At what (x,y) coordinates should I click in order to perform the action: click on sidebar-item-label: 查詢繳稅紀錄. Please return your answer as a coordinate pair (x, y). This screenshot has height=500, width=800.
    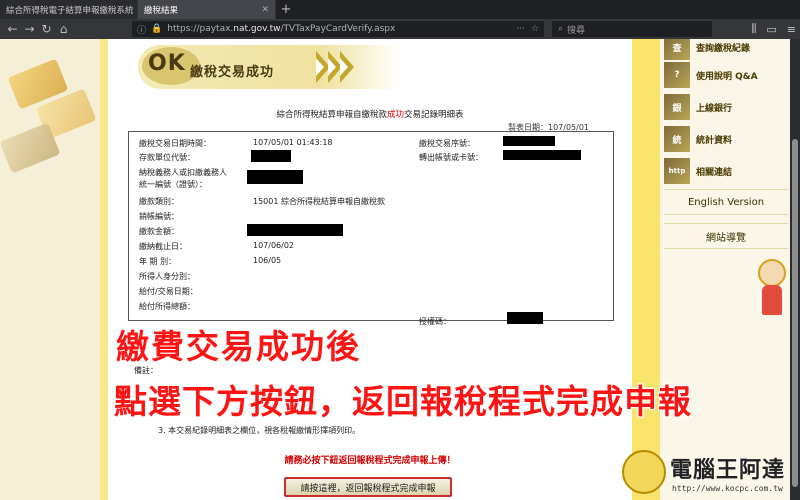
    Looking at the image, I should click on (723, 48).